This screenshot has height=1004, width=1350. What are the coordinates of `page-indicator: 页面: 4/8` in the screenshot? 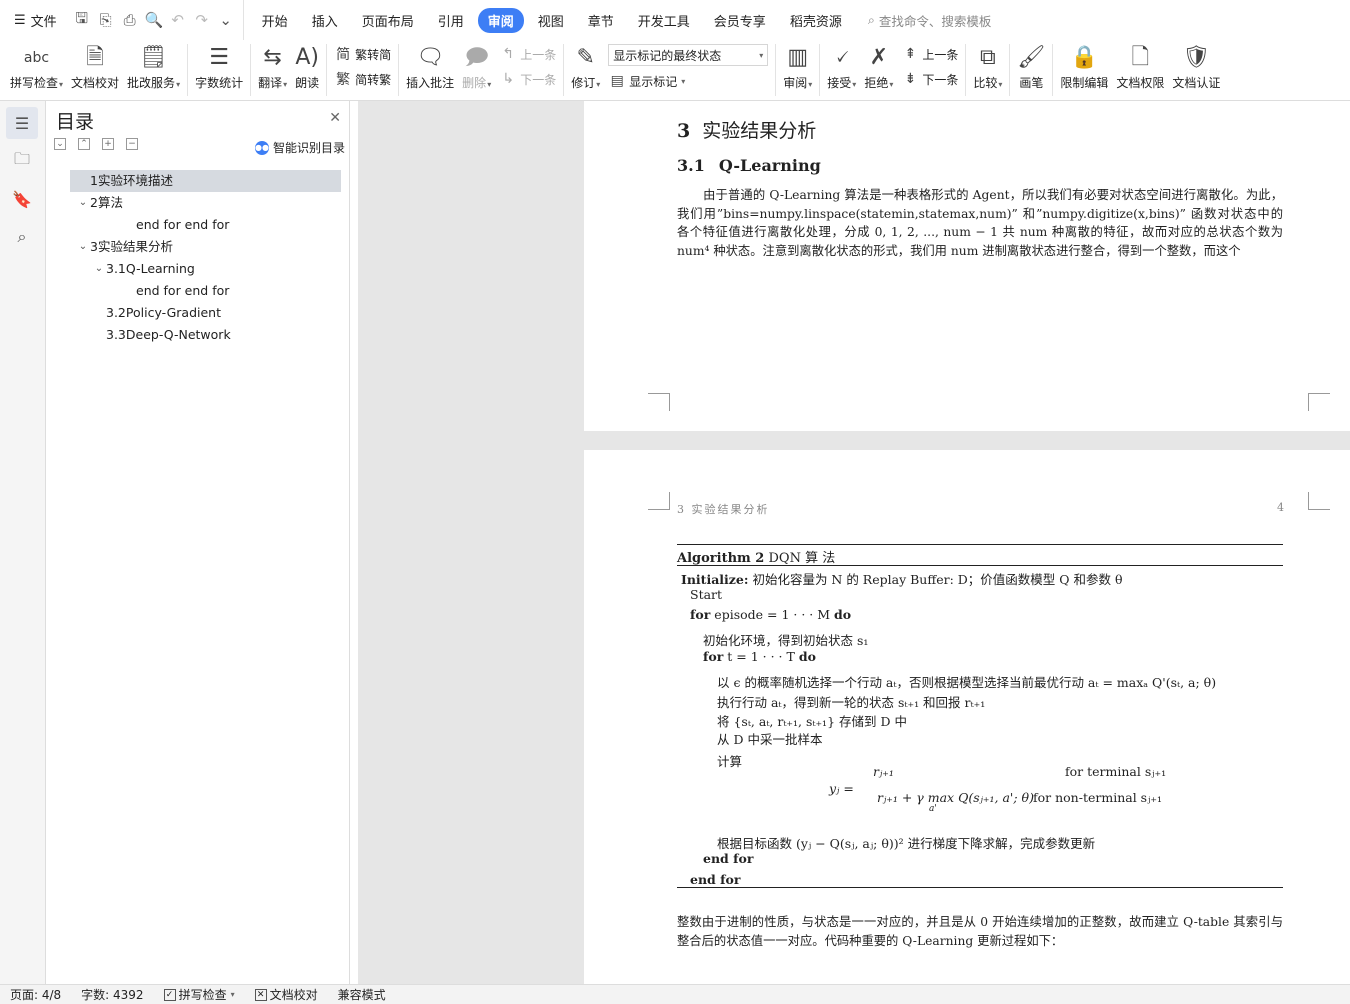 It's located at (35, 994).